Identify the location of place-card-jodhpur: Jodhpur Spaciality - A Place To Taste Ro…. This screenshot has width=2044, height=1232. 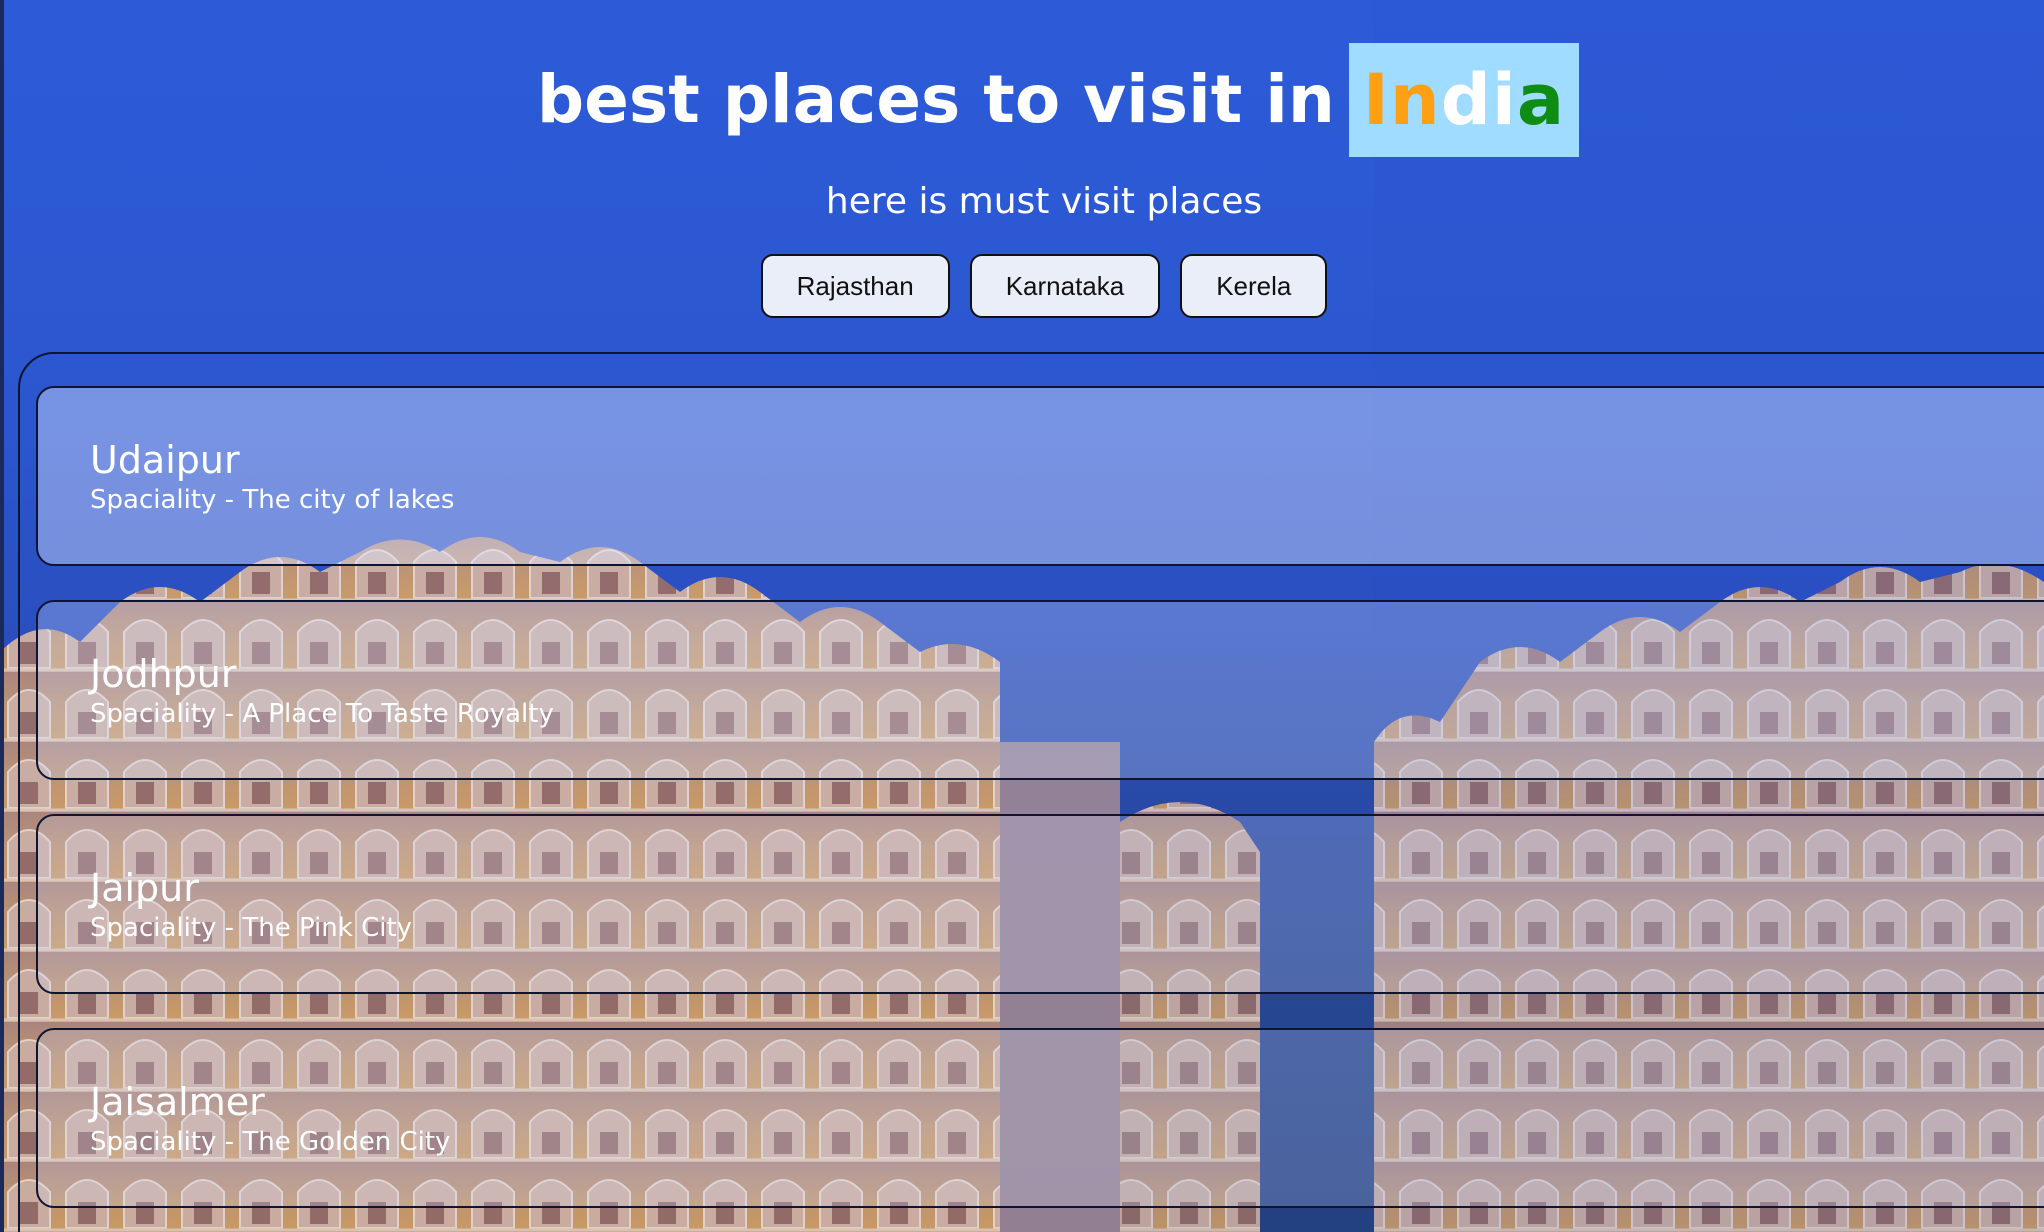
(1040, 690).